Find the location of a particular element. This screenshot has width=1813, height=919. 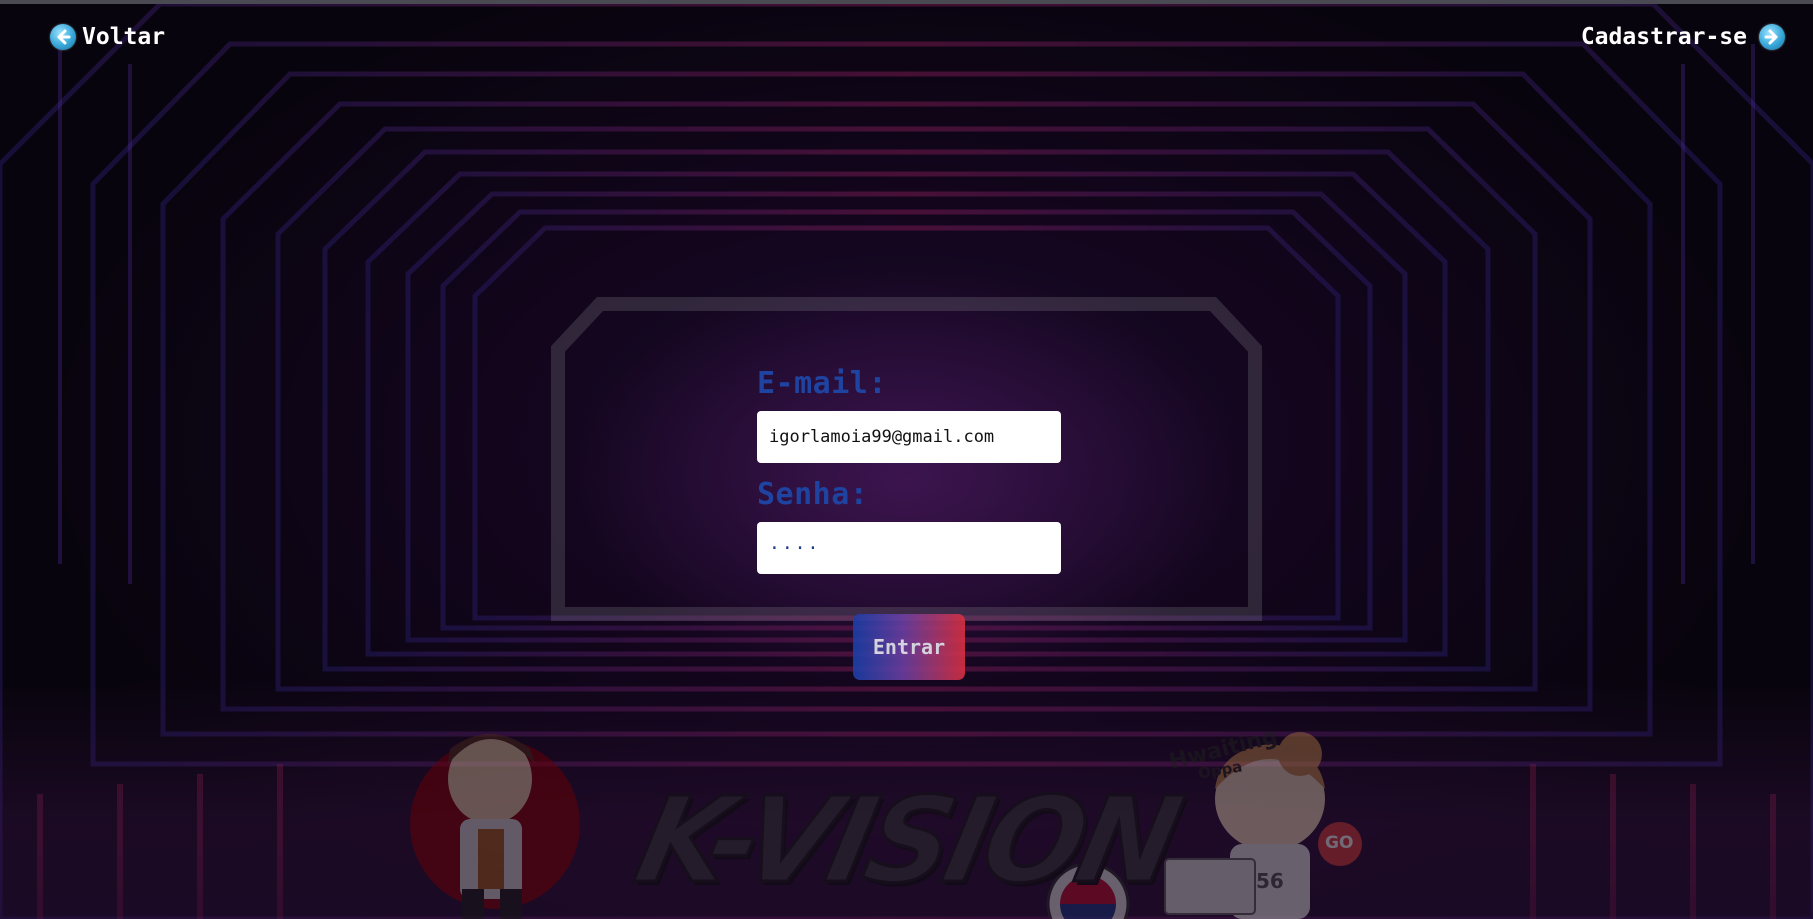

back-link: Voltar is located at coordinates (107, 37).